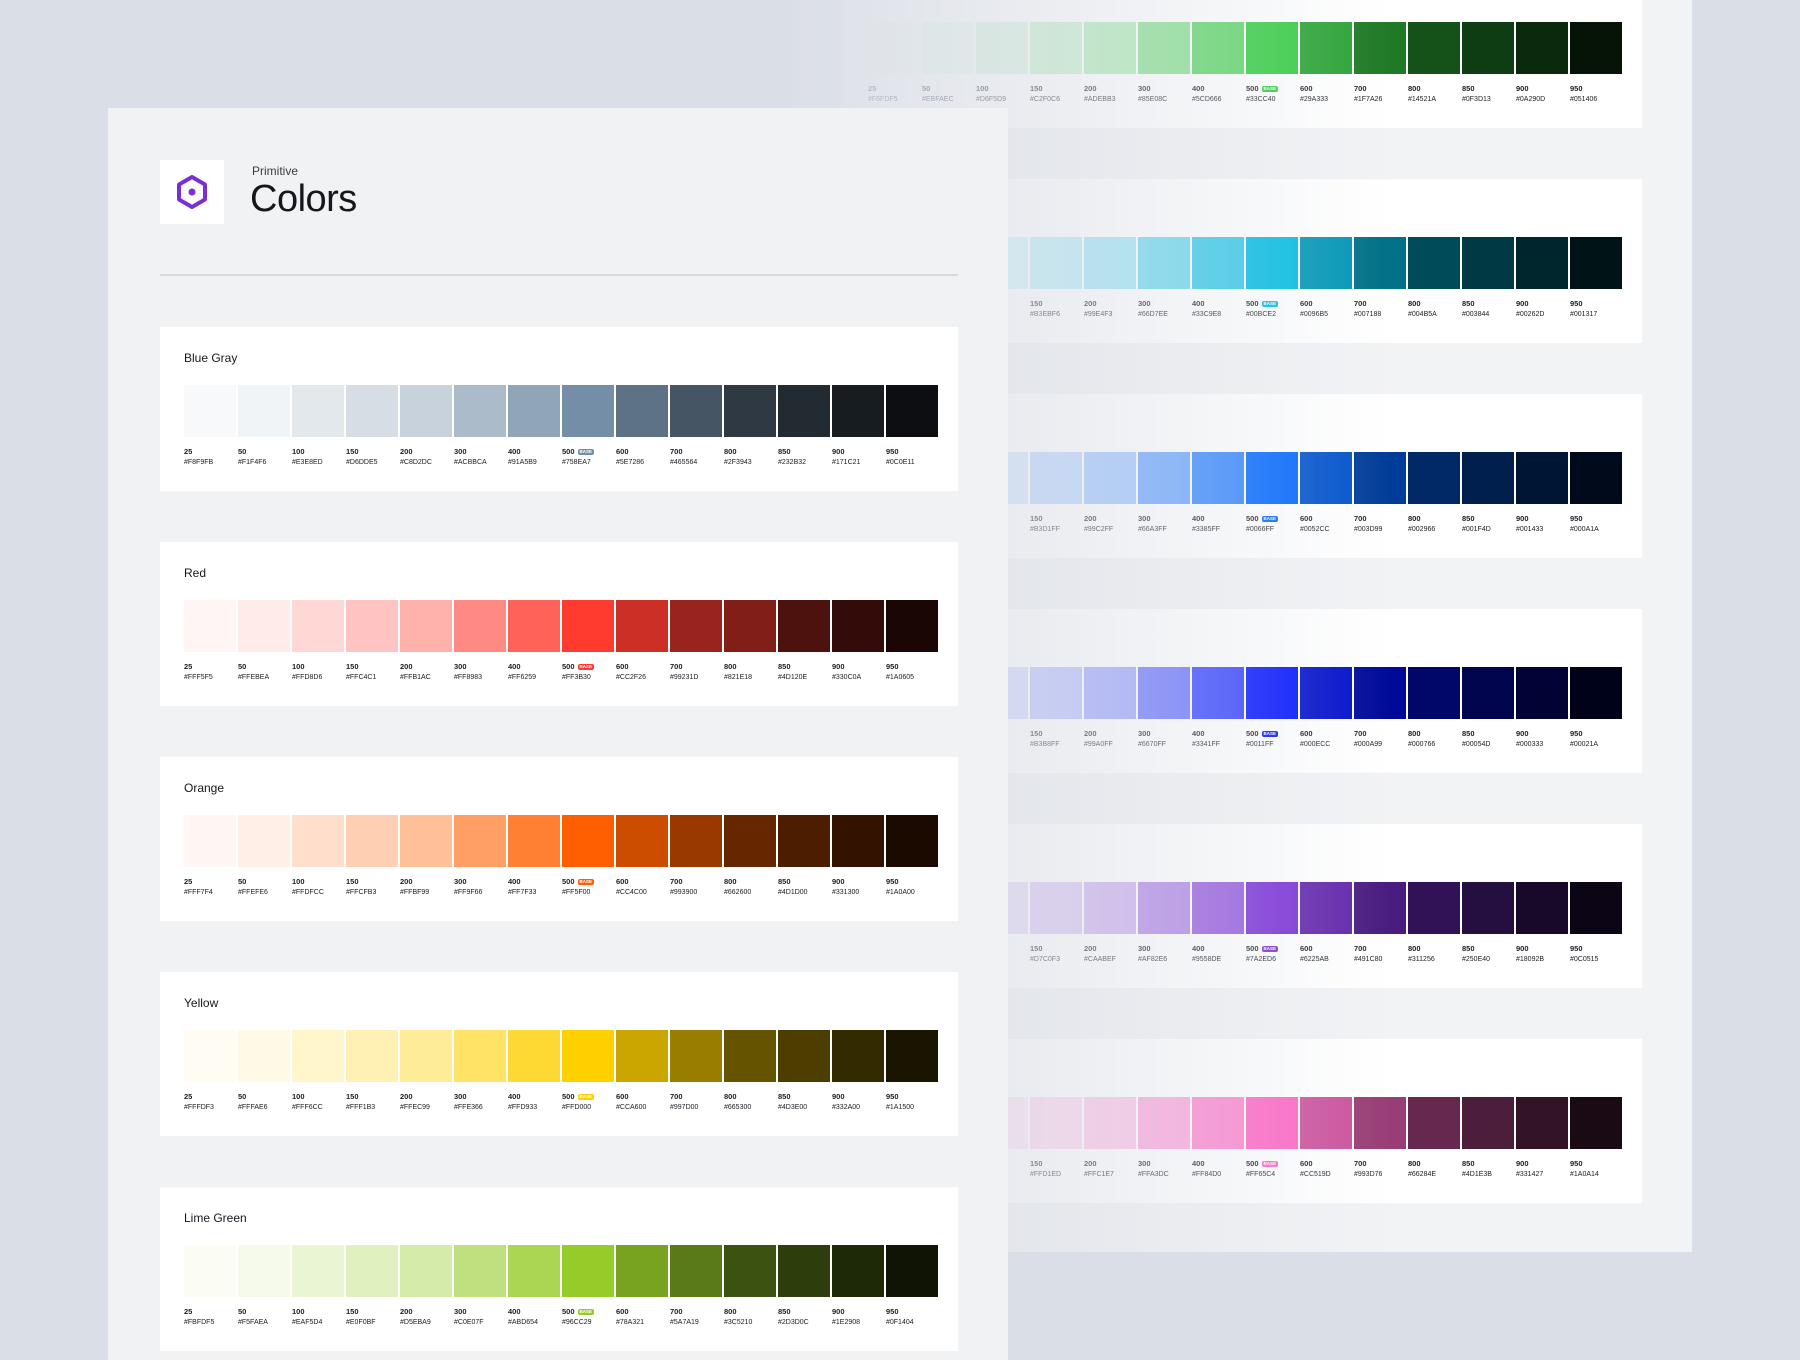  What do you see at coordinates (1144, 88) in the screenshot?
I see `swatch-step: 300` at bounding box center [1144, 88].